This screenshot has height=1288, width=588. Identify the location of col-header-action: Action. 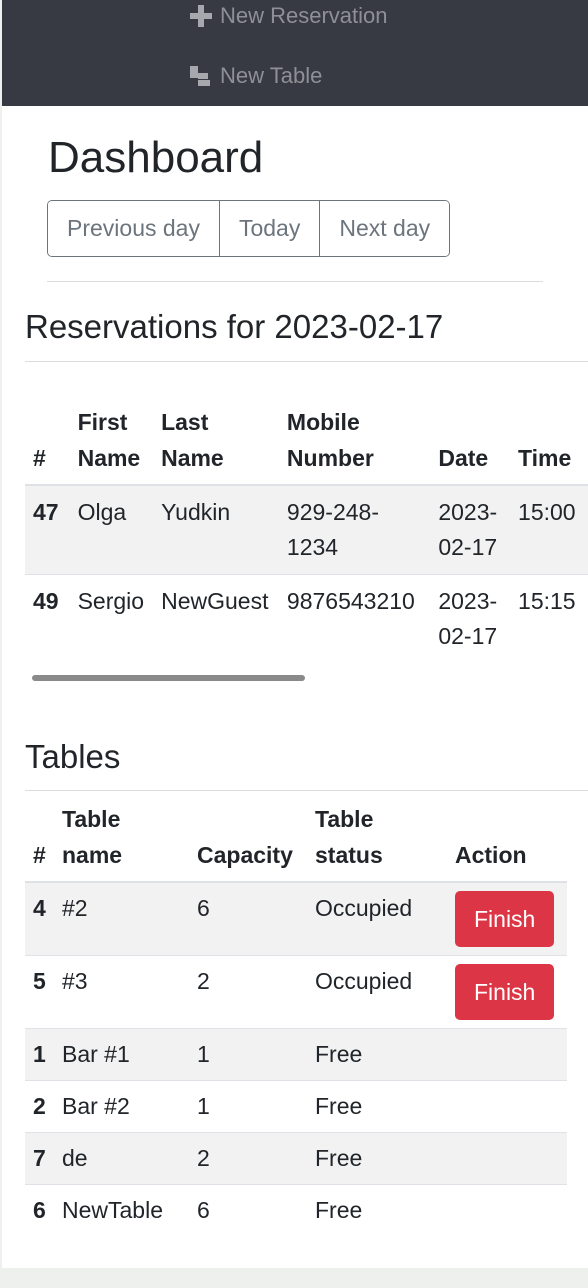
(507, 840).